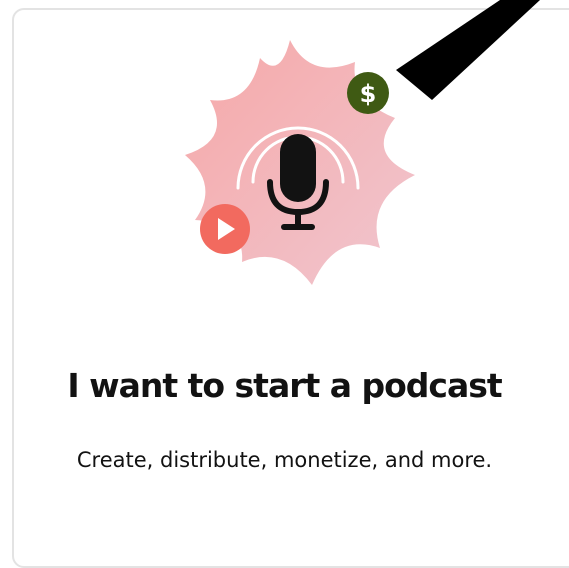 The height and width of the screenshot is (568, 569). Describe the element at coordinates (368, 94) in the screenshot. I see `dollar-symbol: $` at that location.